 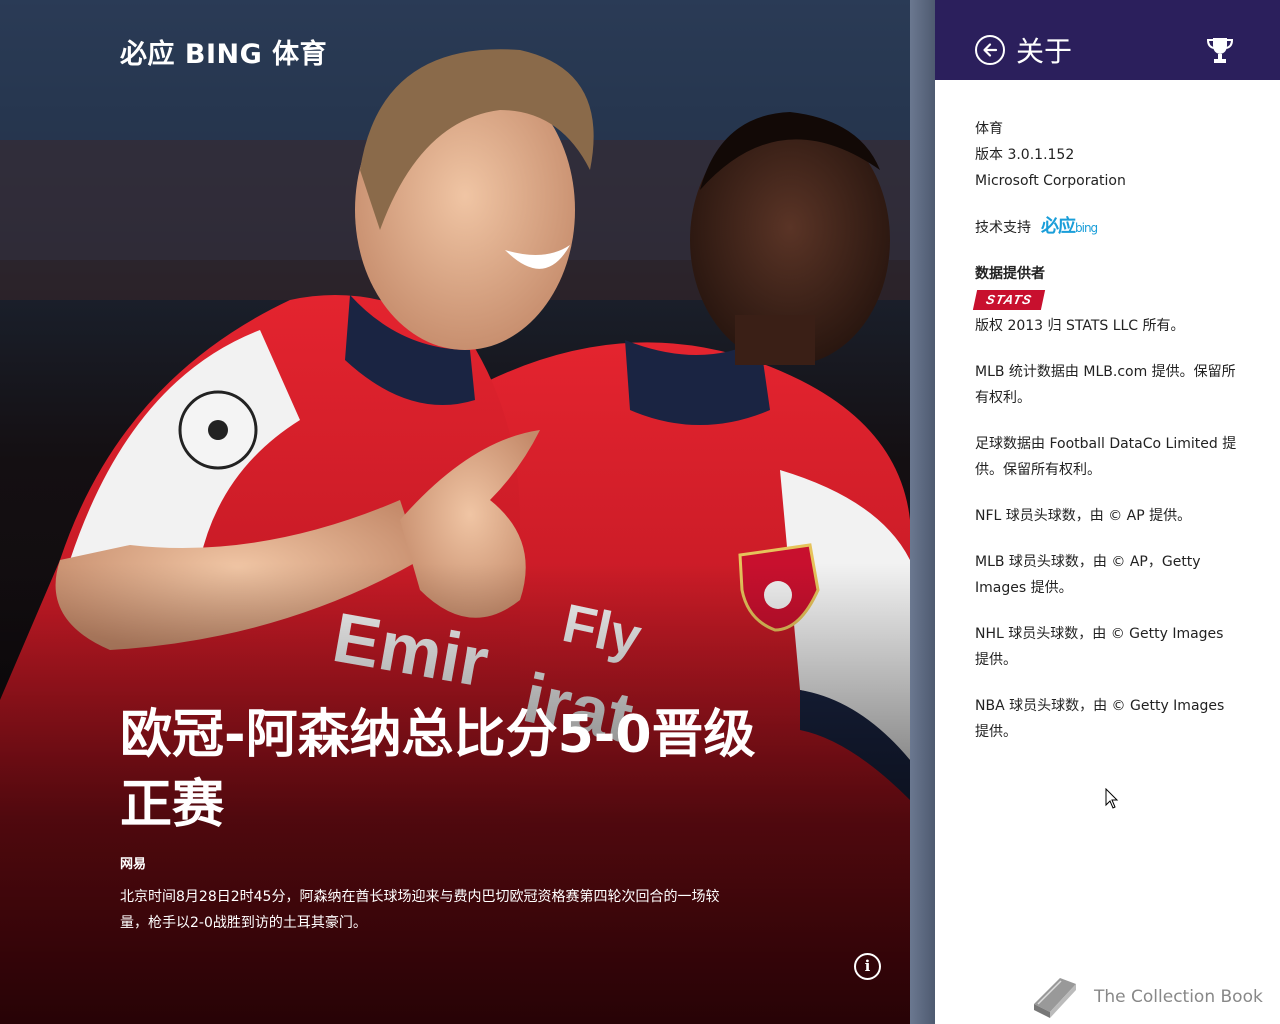 I want to click on mlb-headshot-credit: MLB 球员头球数，由 © AP，Getty Images 提供。, so click(x=1088, y=575).